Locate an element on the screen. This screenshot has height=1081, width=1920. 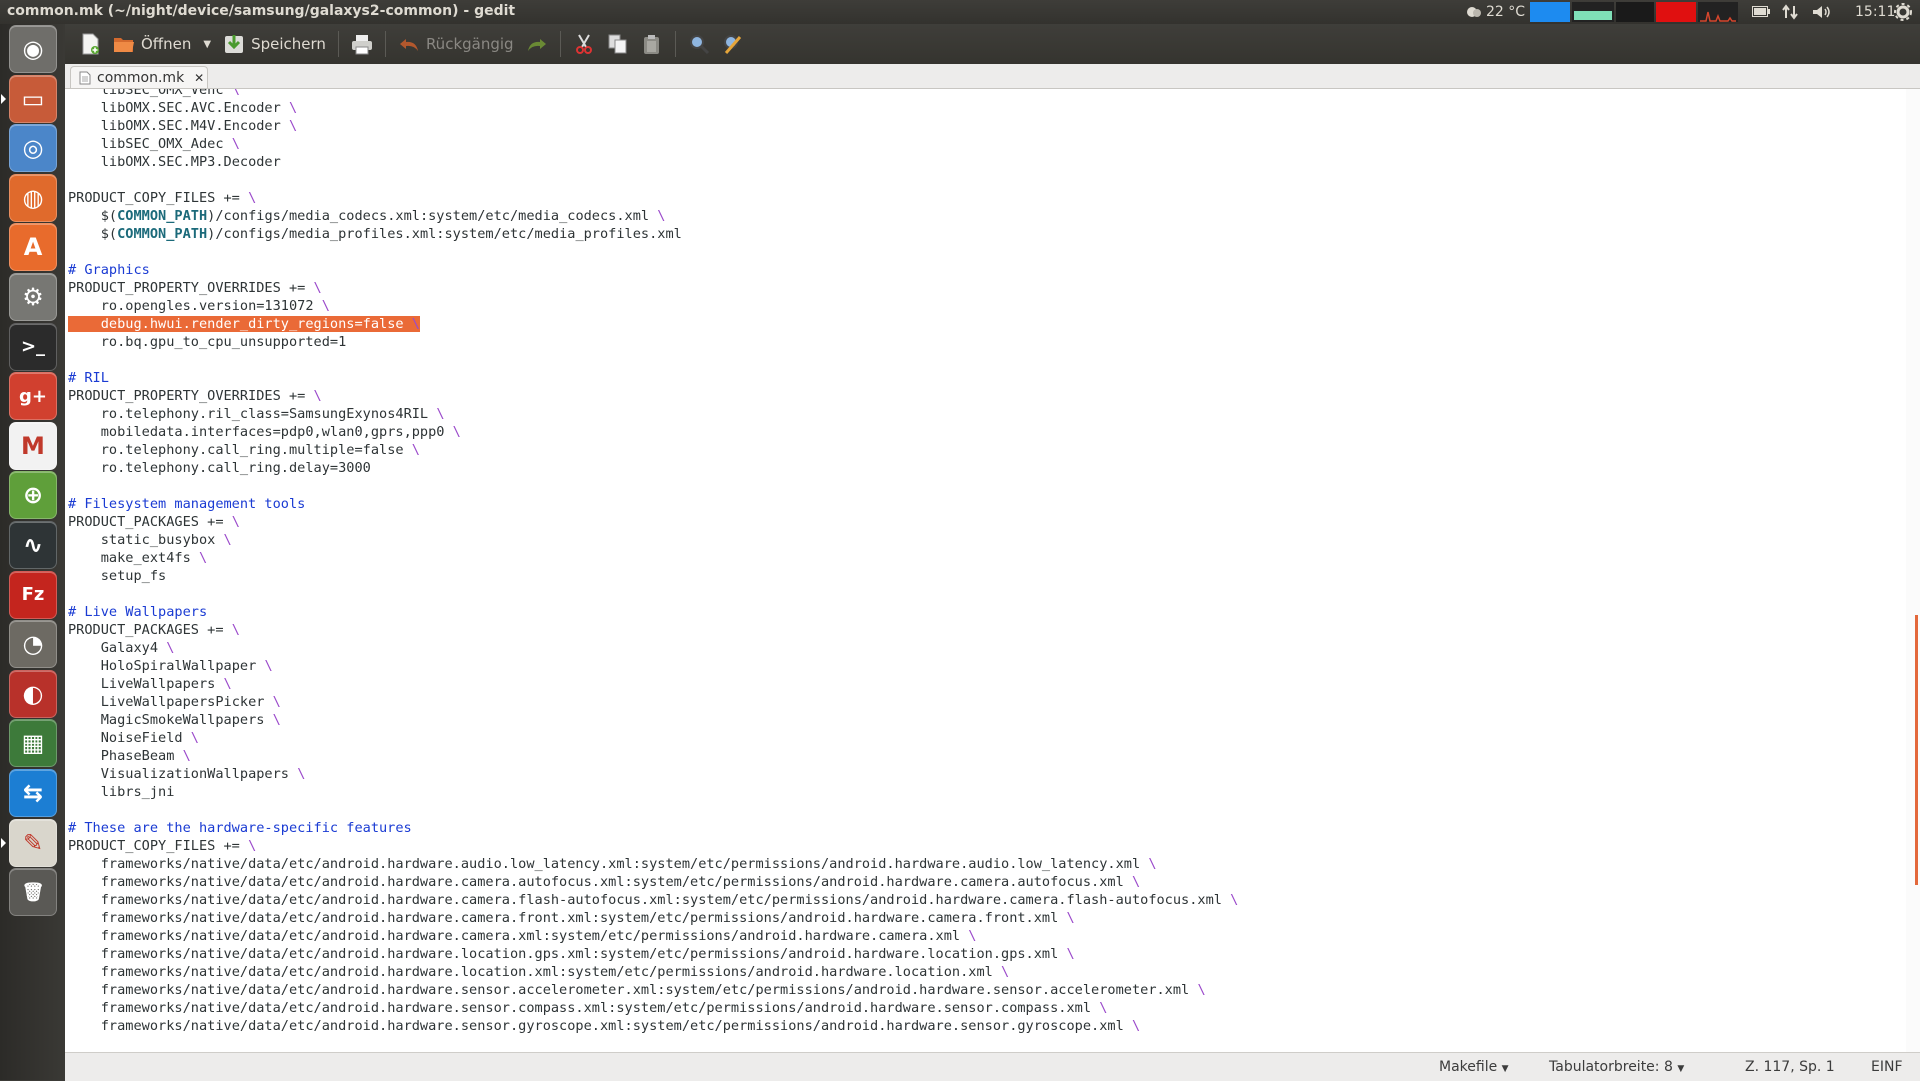
code-line: HoloSpiralWallpaper \ is located at coordinates (186, 666).